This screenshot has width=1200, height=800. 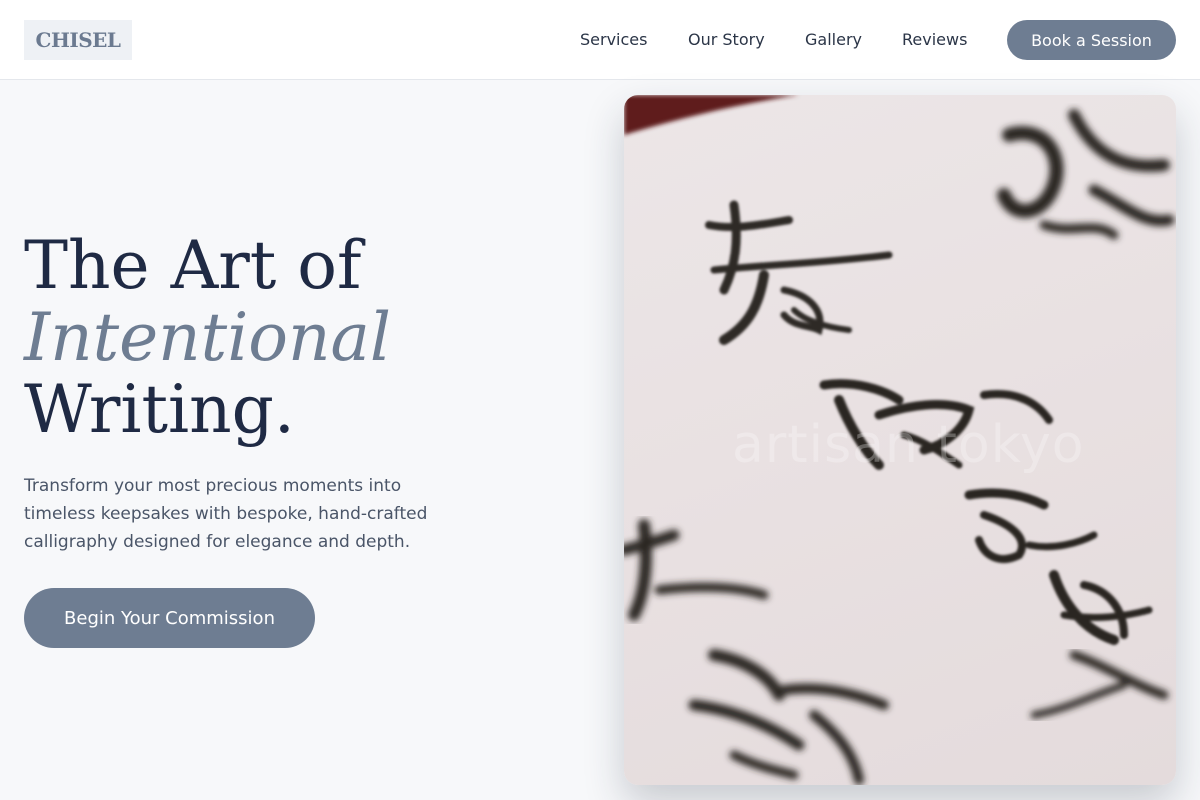 What do you see at coordinates (159, 409) in the screenshot?
I see `headline-line-3: Writing.` at bounding box center [159, 409].